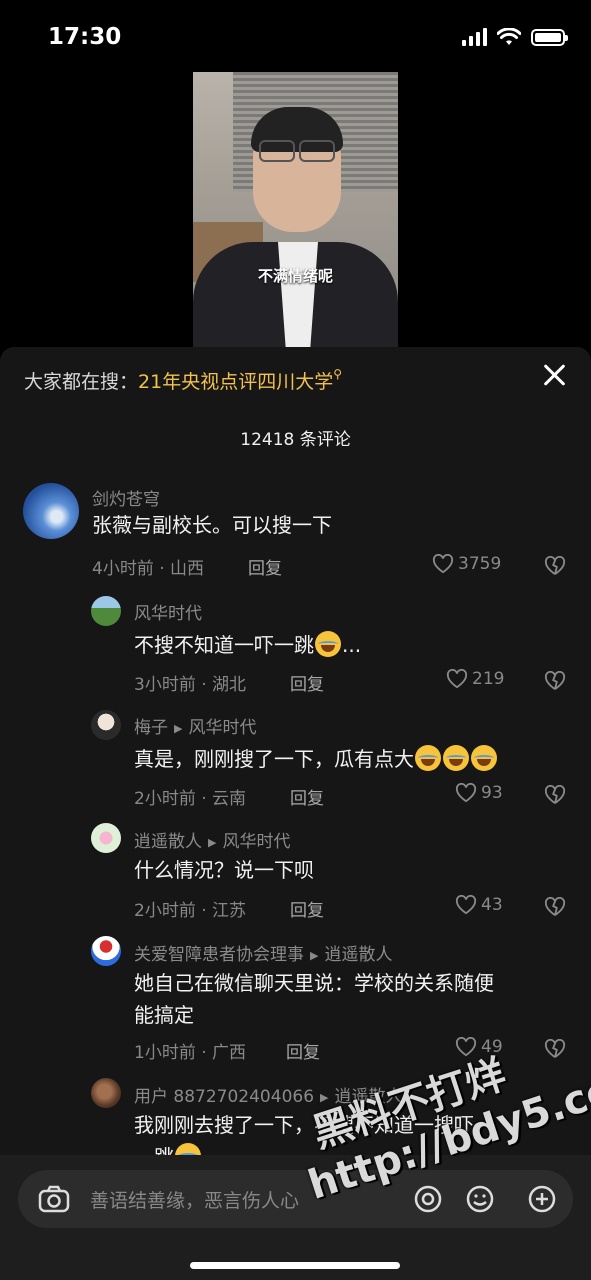 The image size is (591, 1280). What do you see at coordinates (295, 209) in the screenshot?
I see `video-player: 不满情绪呢` at bounding box center [295, 209].